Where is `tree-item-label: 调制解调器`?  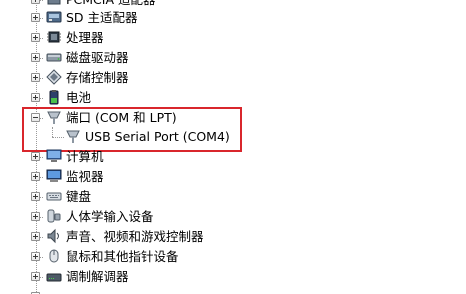
tree-item-label: 调制解调器 is located at coordinates (97, 276).